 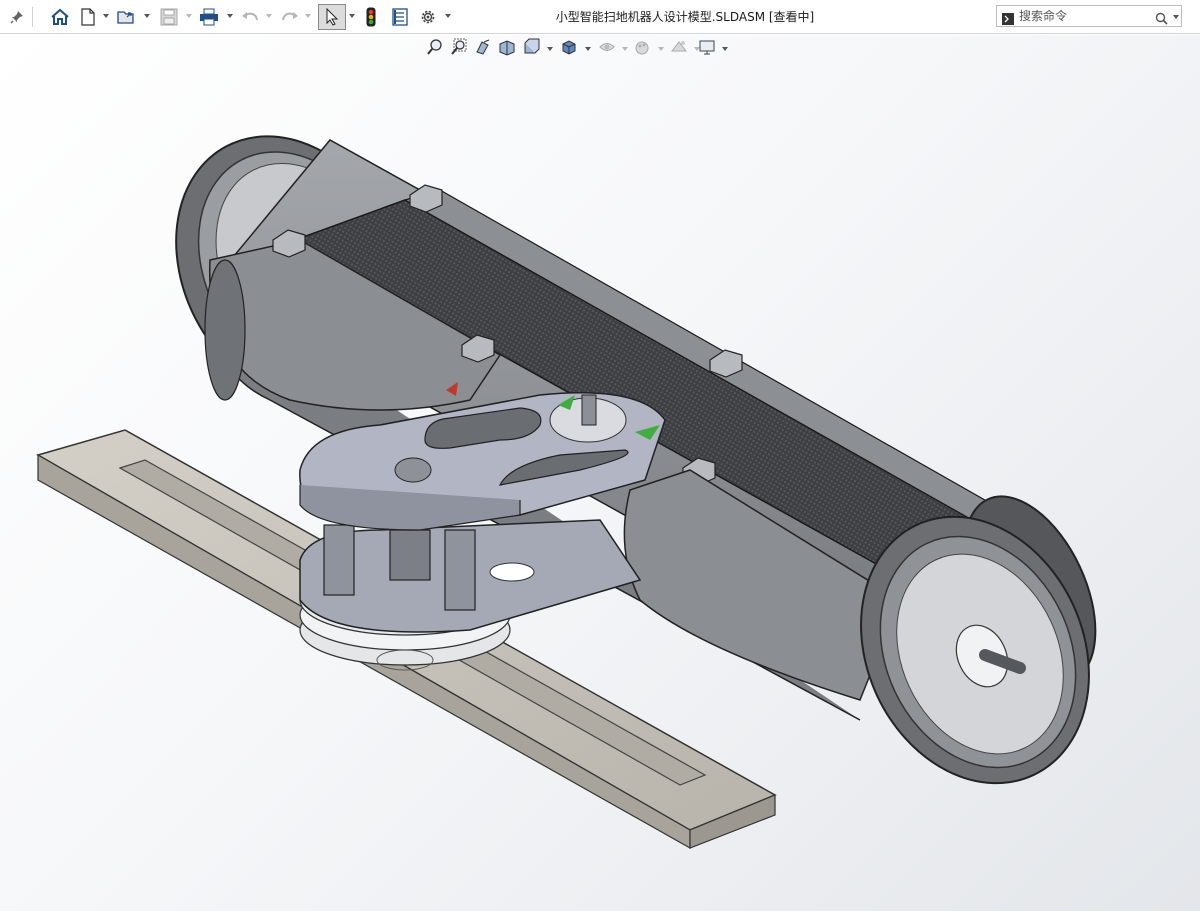 What do you see at coordinates (250, 17) in the screenshot?
I see `undo-icon` at bounding box center [250, 17].